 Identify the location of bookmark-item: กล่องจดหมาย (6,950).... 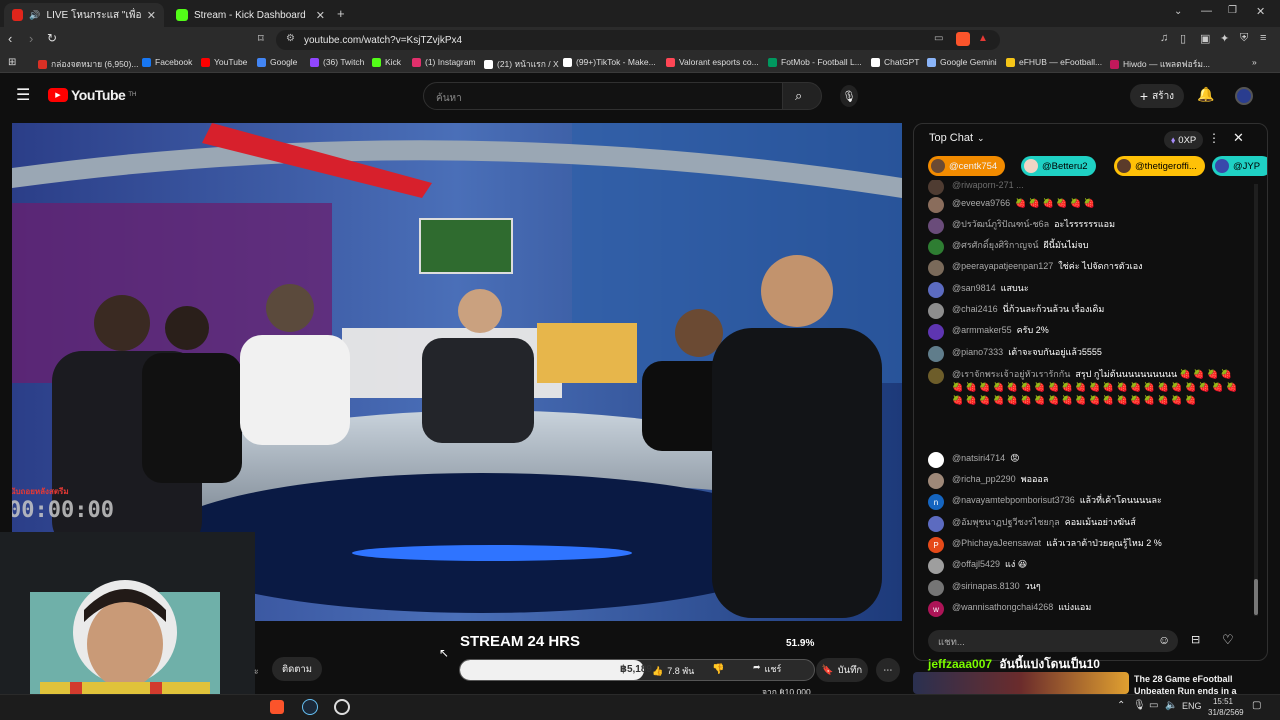
(88, 64).